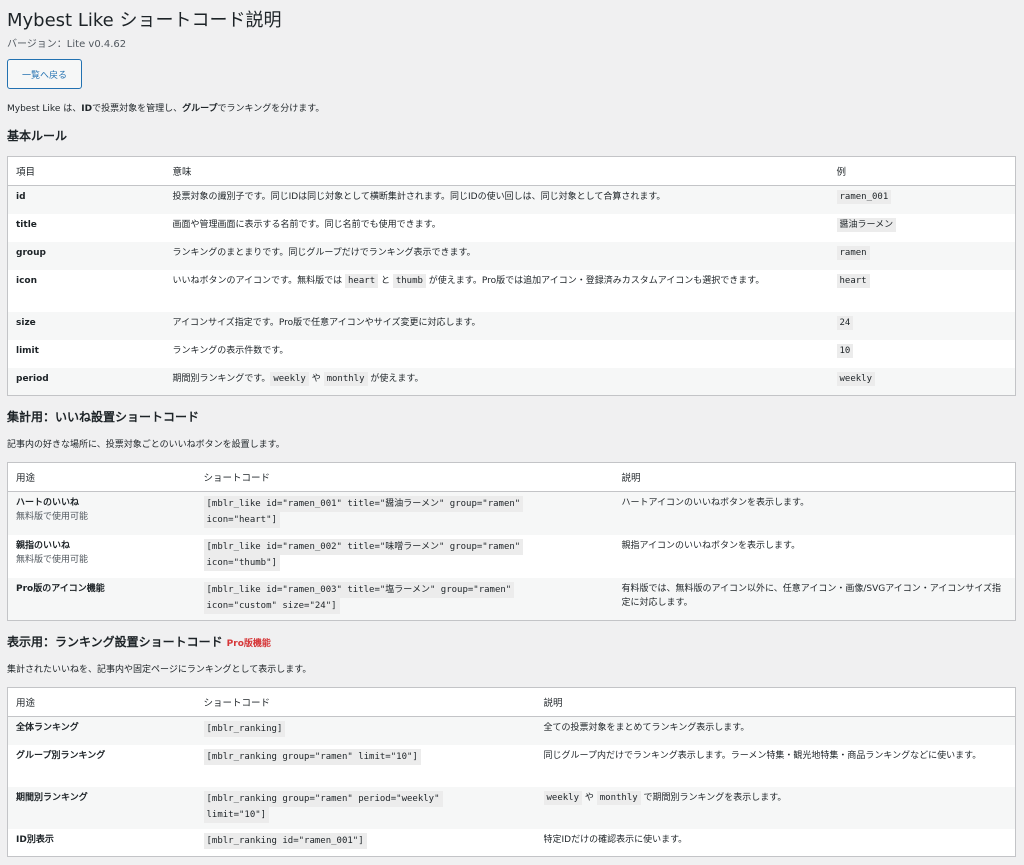 Image resolution: width=1024 pixels, height=865 pixels. I want to click on row-shortcode: [mblr_ranking group="ramen" limit="10"], so click(366, 766).